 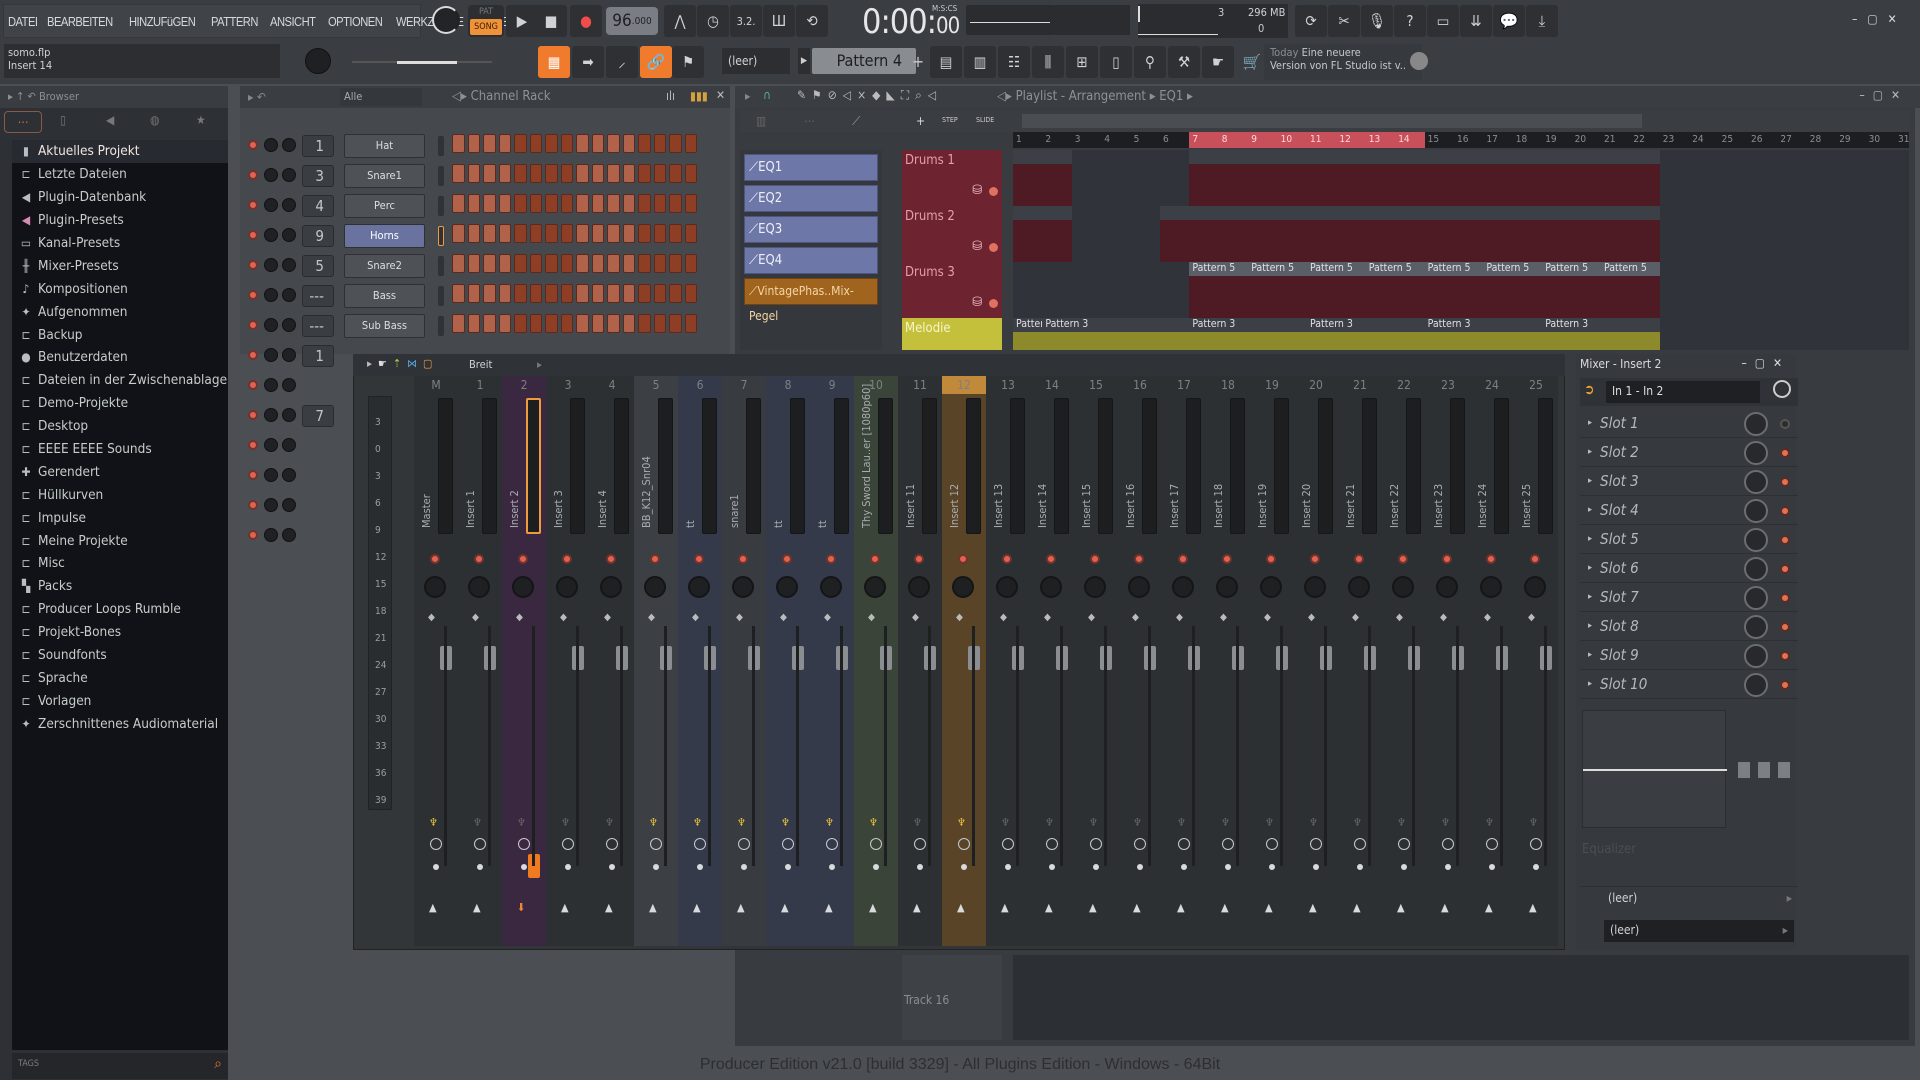 I want to click on export-button: ⇊, so click(x=1476, y=21).